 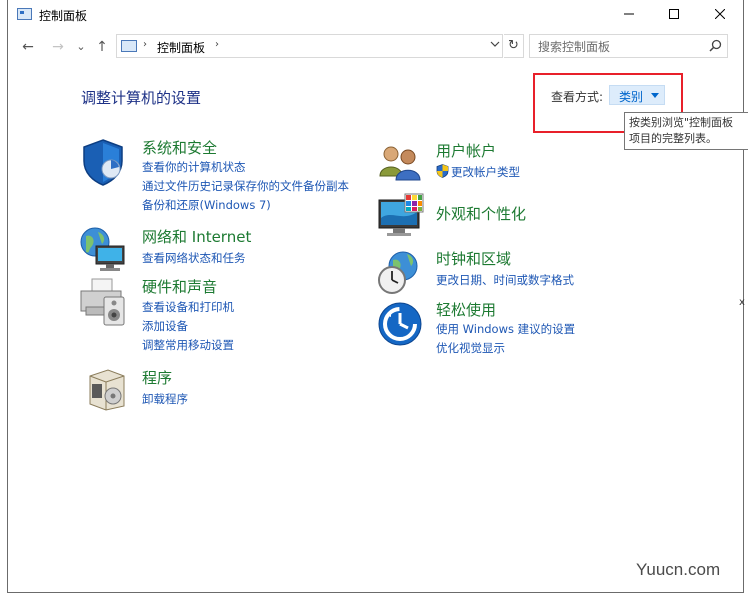 I want to click on link-change-date-time-format: 更改日期、时间或数字格式, so click(x=505, y=280).